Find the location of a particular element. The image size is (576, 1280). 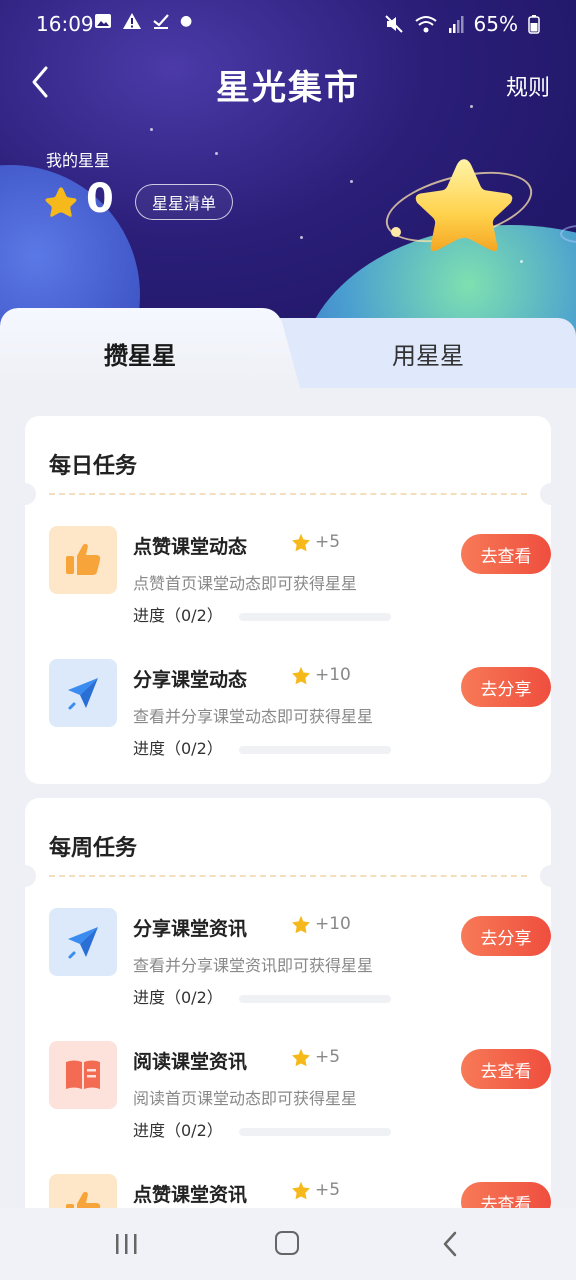

book-icon is located at coordinates (83, 1075).